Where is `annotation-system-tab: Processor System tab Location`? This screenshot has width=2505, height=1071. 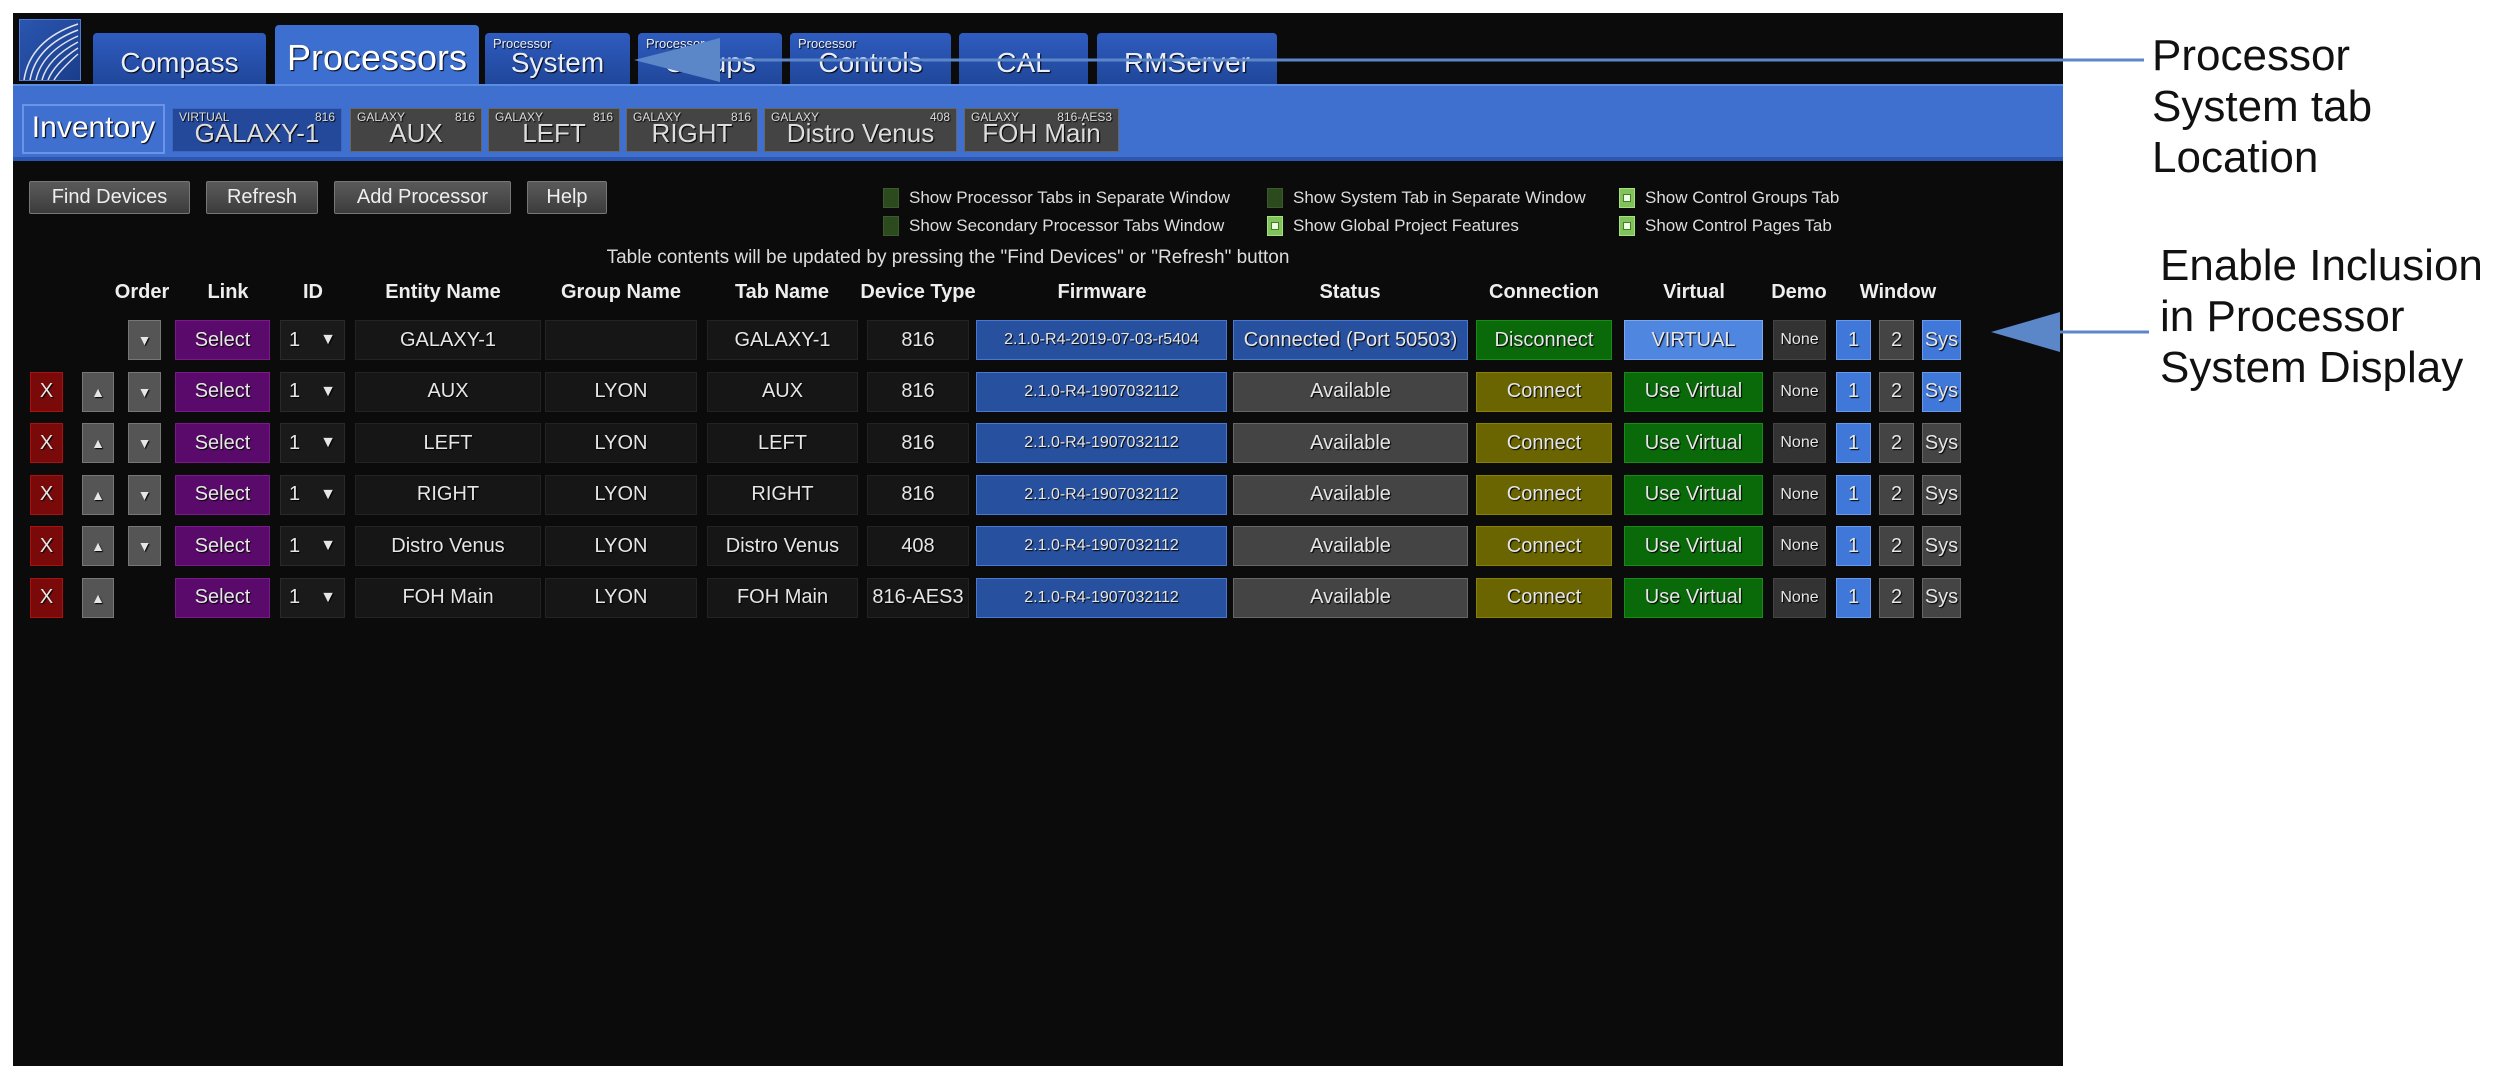
annotation-system-tab: Processor System tab Location is located at coordinates (2262, 106).